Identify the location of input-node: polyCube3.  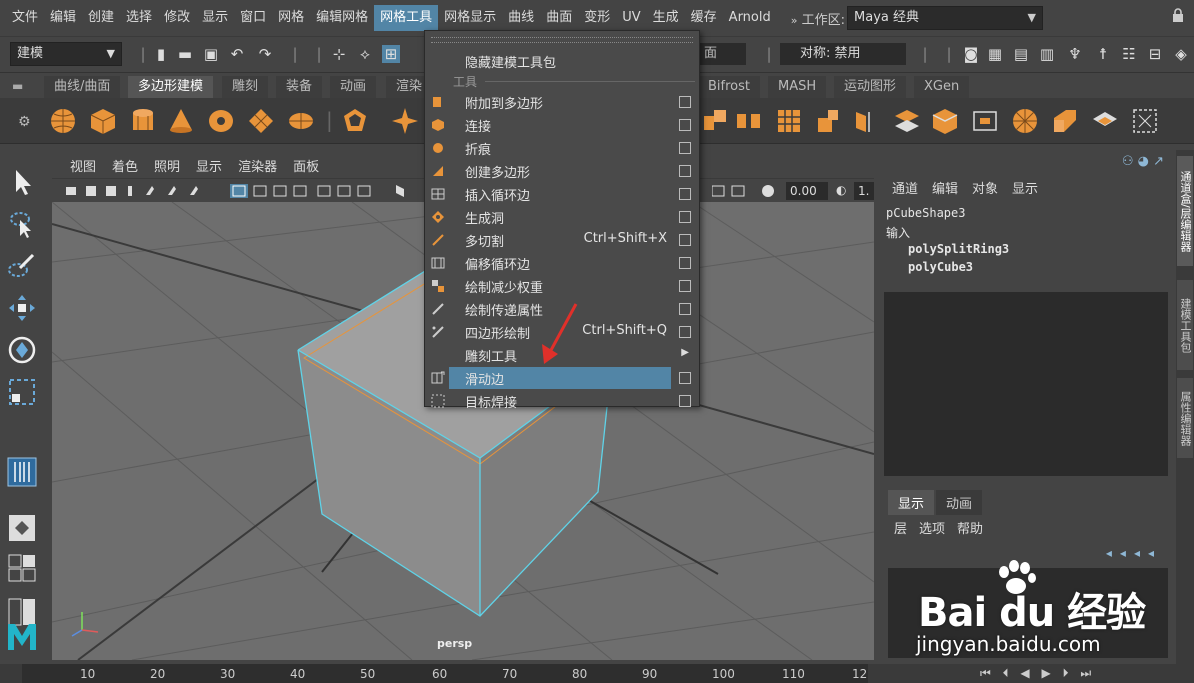
(940, 267).